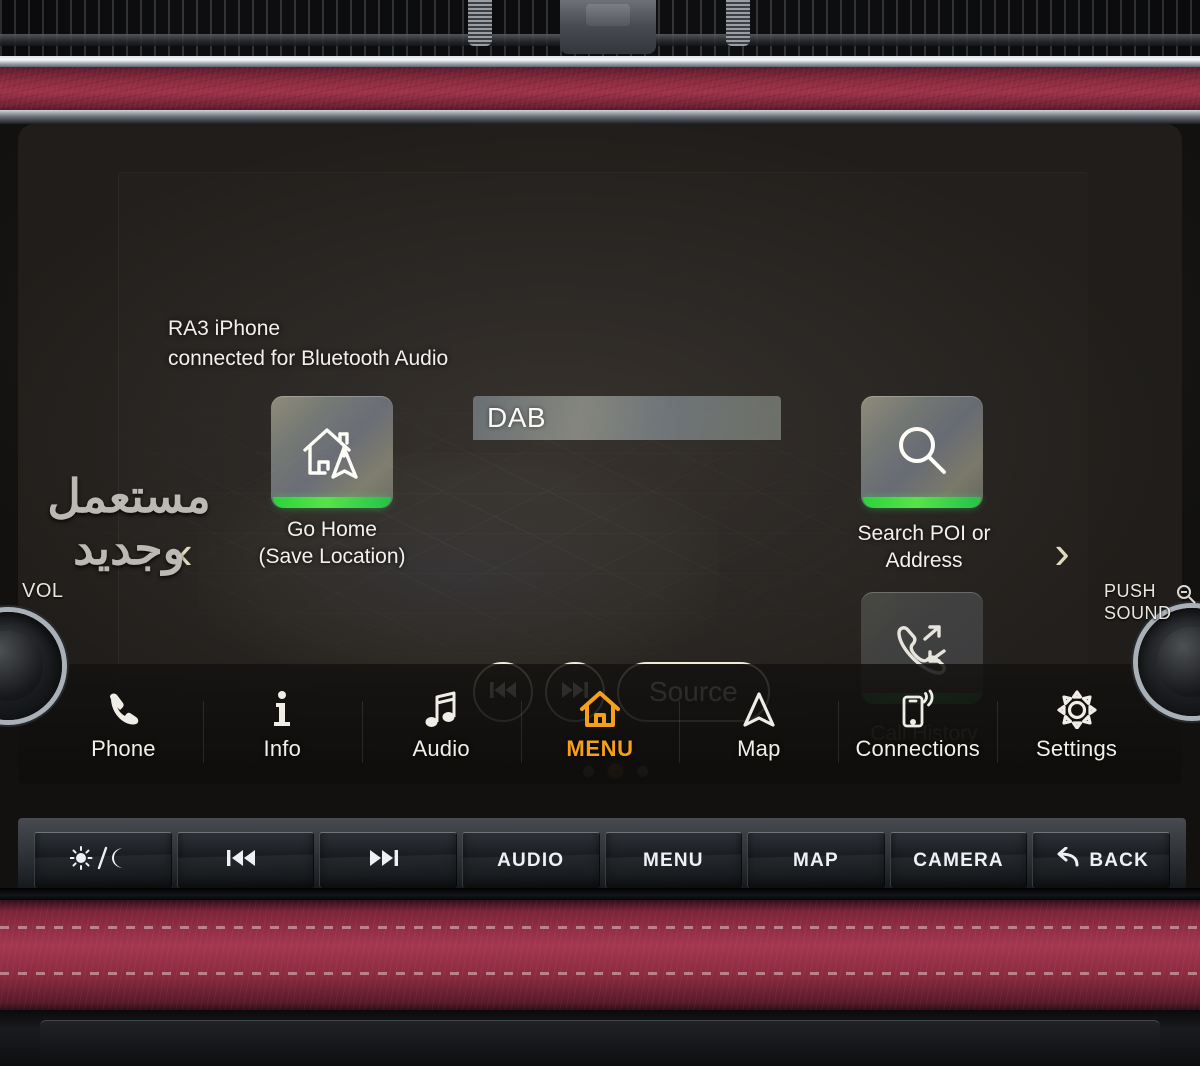 Image resolution: width=1200 pixels, height=1066 pixels. What do you see at coordinates (600, 748) in the screenshot?
I see `tab-menu-label: MENU` at bounding box center [600, 748].